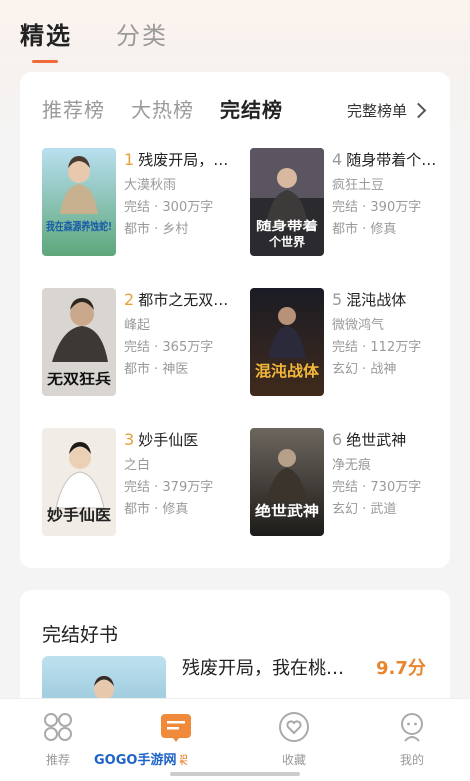  Describe the element at coordinates (287, 225) in the screenshot. I see `cover-title-text: 随身带着` at that location.